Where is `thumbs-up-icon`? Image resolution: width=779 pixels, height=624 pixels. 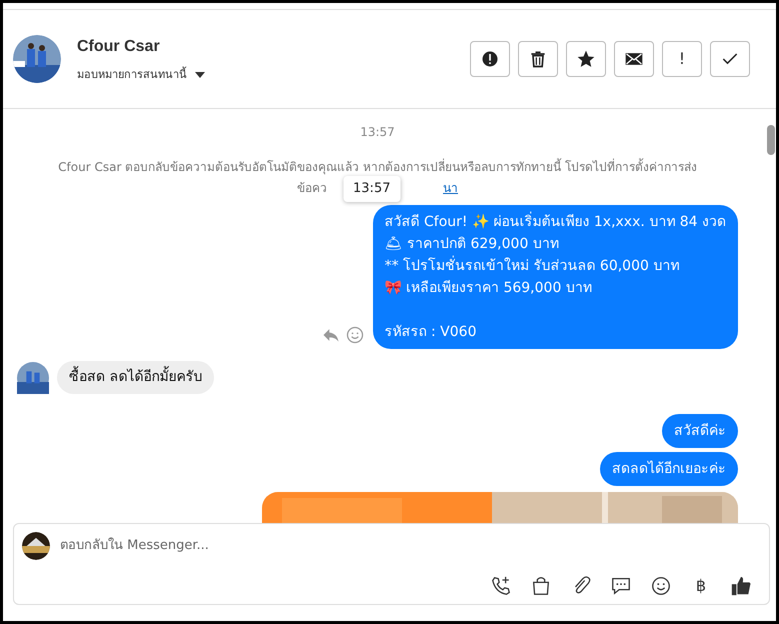
thumbs-up-icon is located at coordinates (741, 586).